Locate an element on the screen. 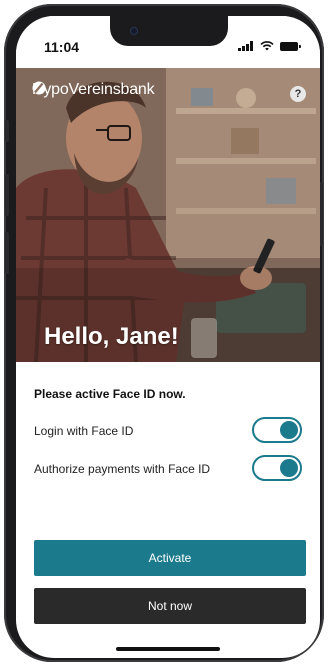 The image size is (328, 666). status-time: 11:04 is located at coordinates (62, 47).